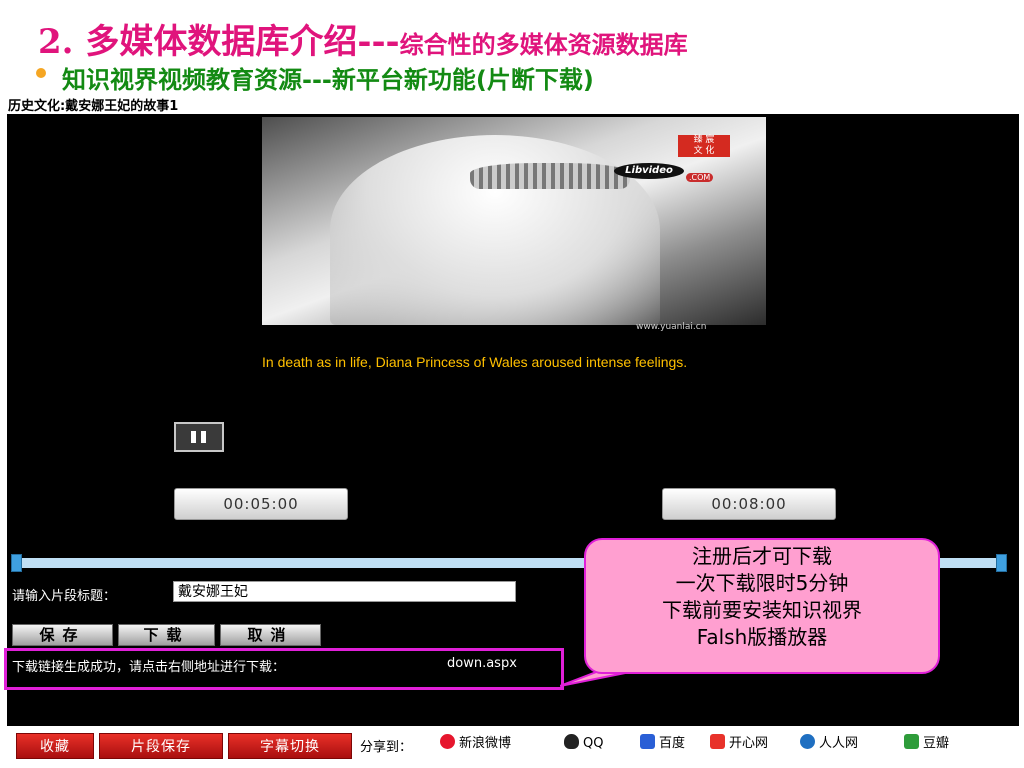 The image size is (1024, 768). I want to click on channel-badge-line: 文 化, so click(704, 151).